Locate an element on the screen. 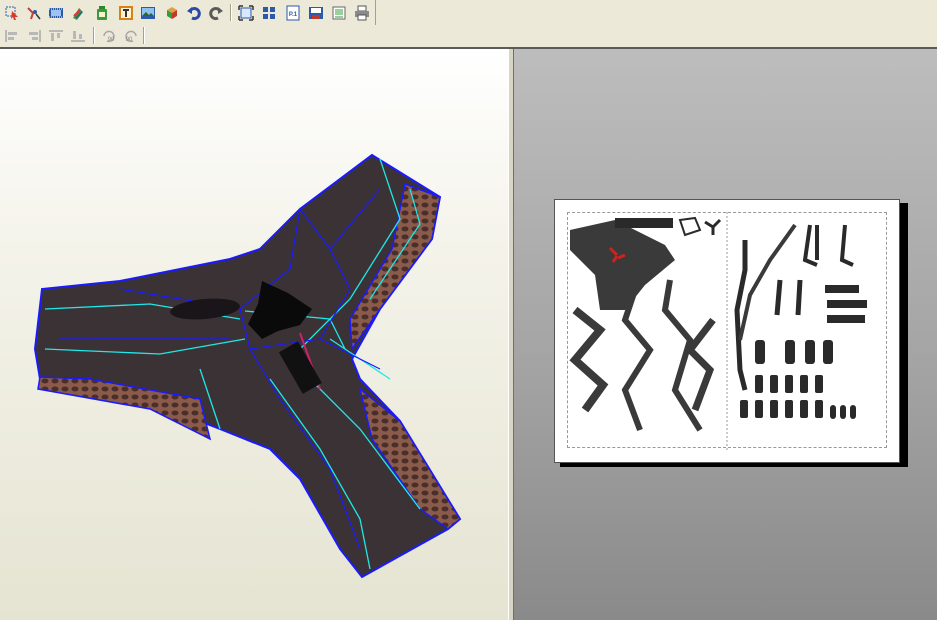 This screenshot has height=620, width=937. text-tool-button is located at coordinates (126, 13).